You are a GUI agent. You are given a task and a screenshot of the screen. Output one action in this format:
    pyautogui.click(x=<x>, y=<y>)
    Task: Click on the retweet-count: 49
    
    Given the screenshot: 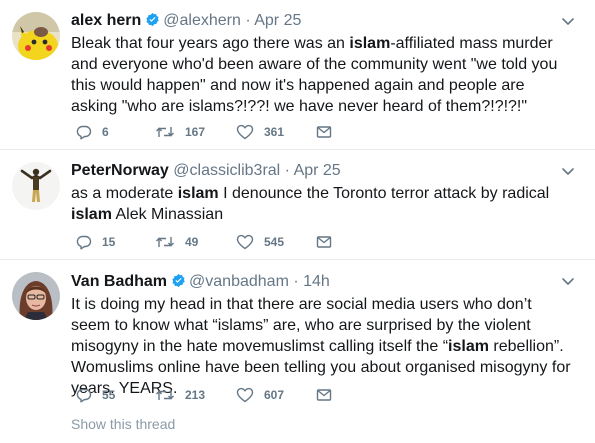 What is the action you would take?
    pyautogui.click(x=192, y=242)
    